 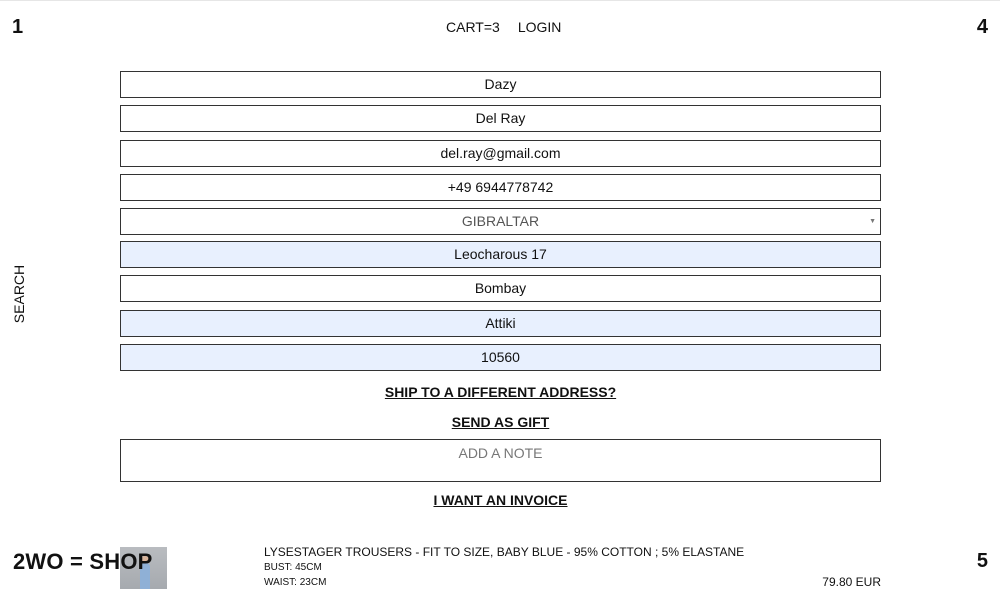 I want to click on product-bust: BUST: 45CM, so click(x=293, y=567).